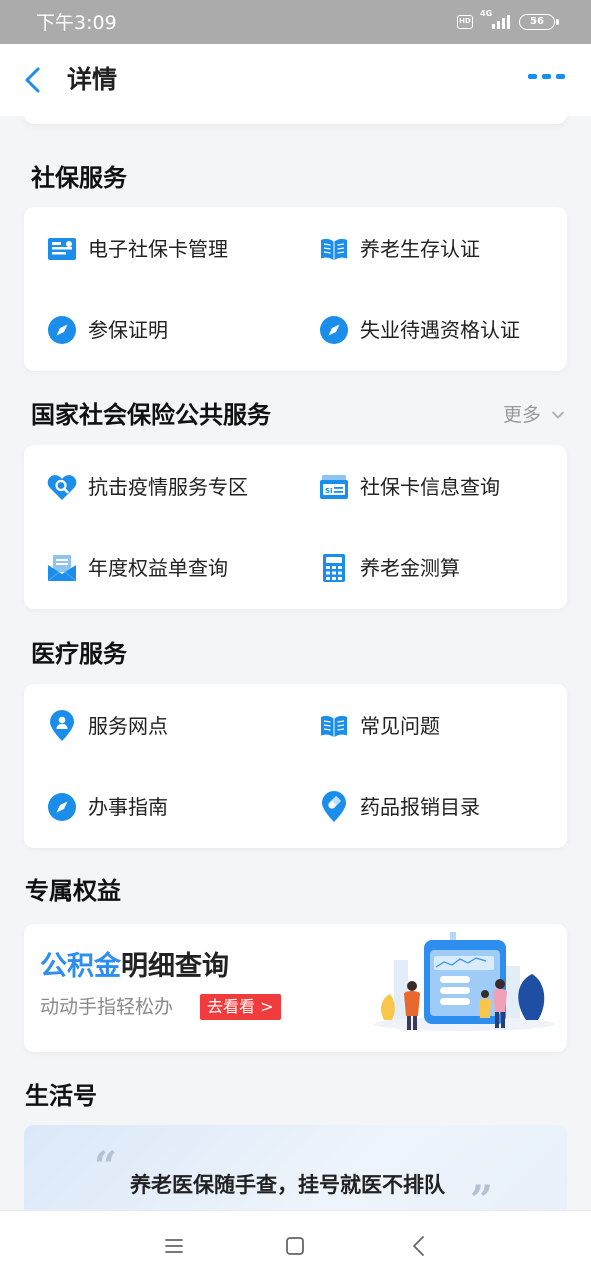 Image resolution: width=591 pixels, height=1280 pixels. What do you see at coordinates (128, 807) in the screenshot?
I see `service-label: 办事指南` at bounding box center [128, 807].